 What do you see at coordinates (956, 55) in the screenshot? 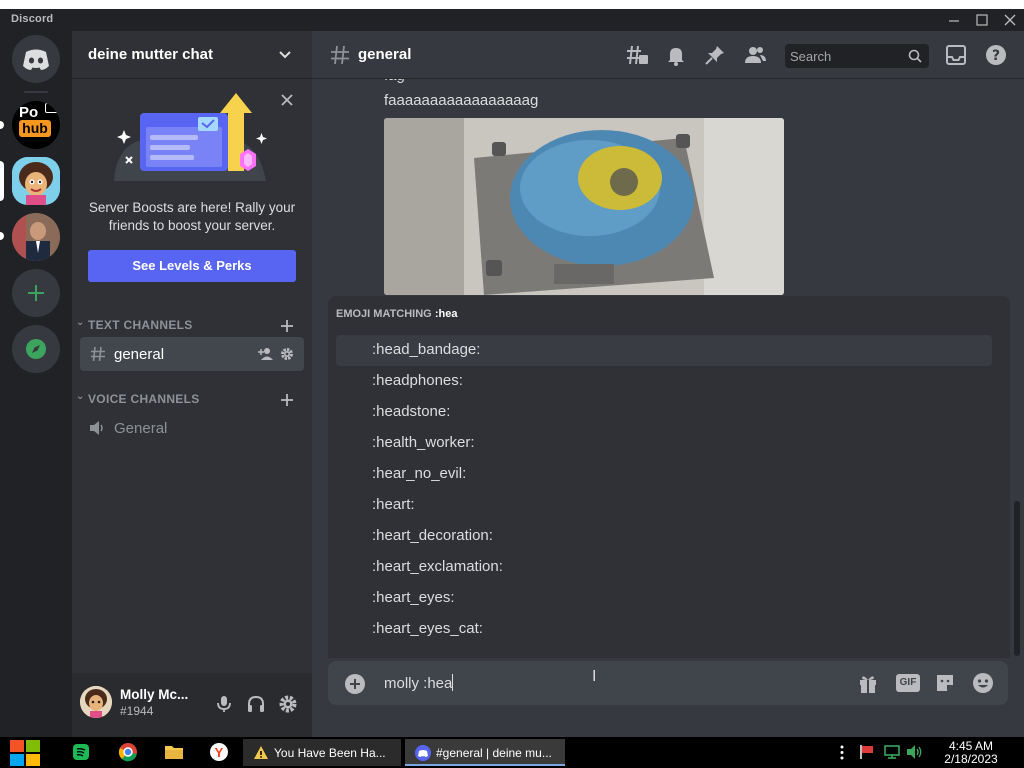
I see `inbox-icon` at bounding box center [956, 55].